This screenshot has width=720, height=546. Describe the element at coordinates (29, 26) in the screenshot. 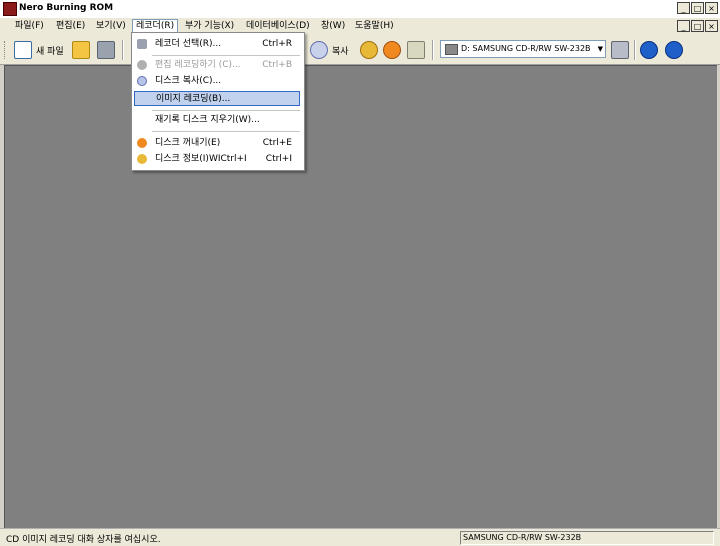

I see `menu-file: 파일(F)` at that location.